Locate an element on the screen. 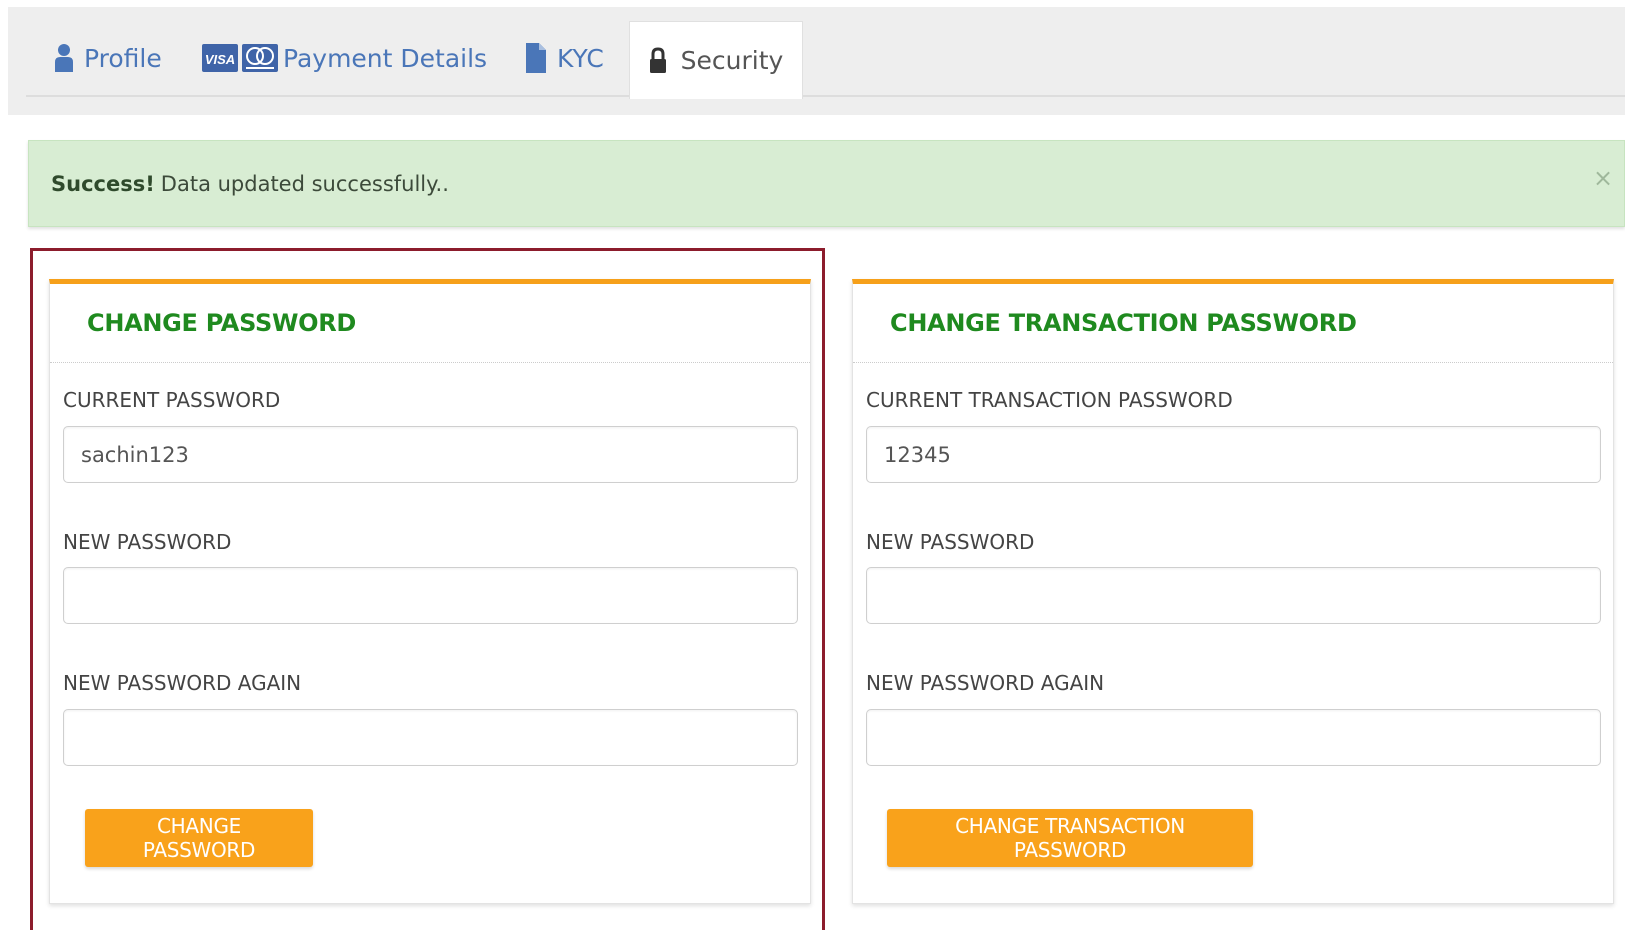  new-transaction-password-input is located at coordinates (1233, 595).